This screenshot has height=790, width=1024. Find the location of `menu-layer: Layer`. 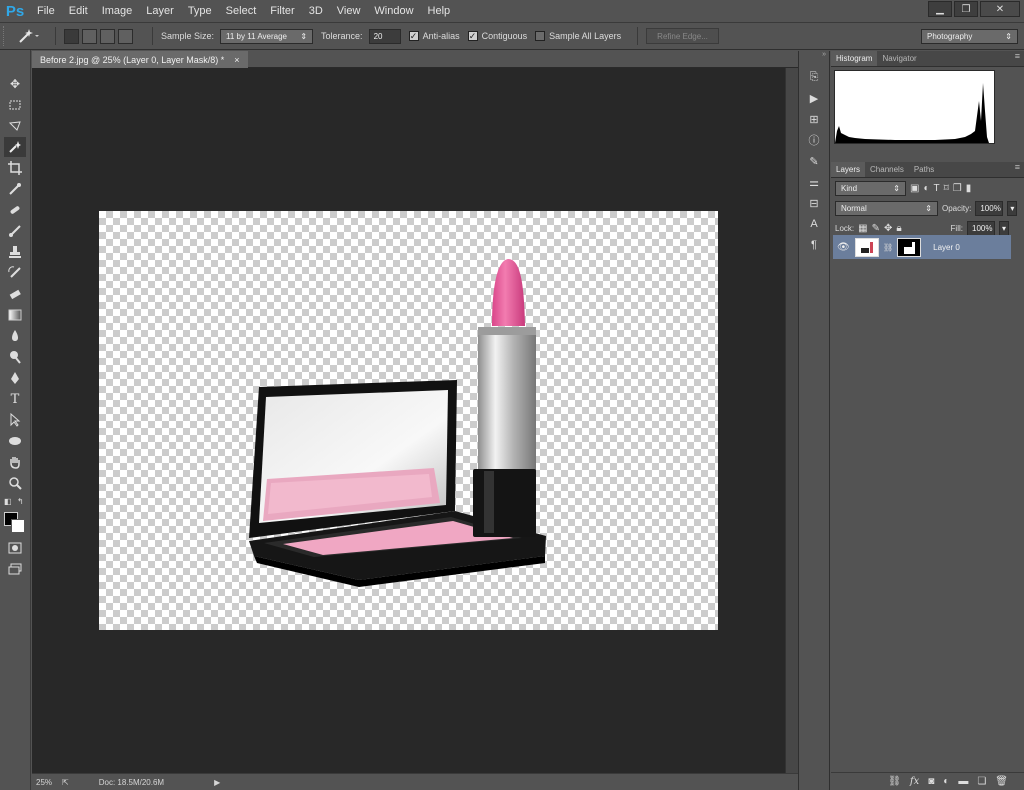

menu-layer: Layer is located at coordinates (160, 11).